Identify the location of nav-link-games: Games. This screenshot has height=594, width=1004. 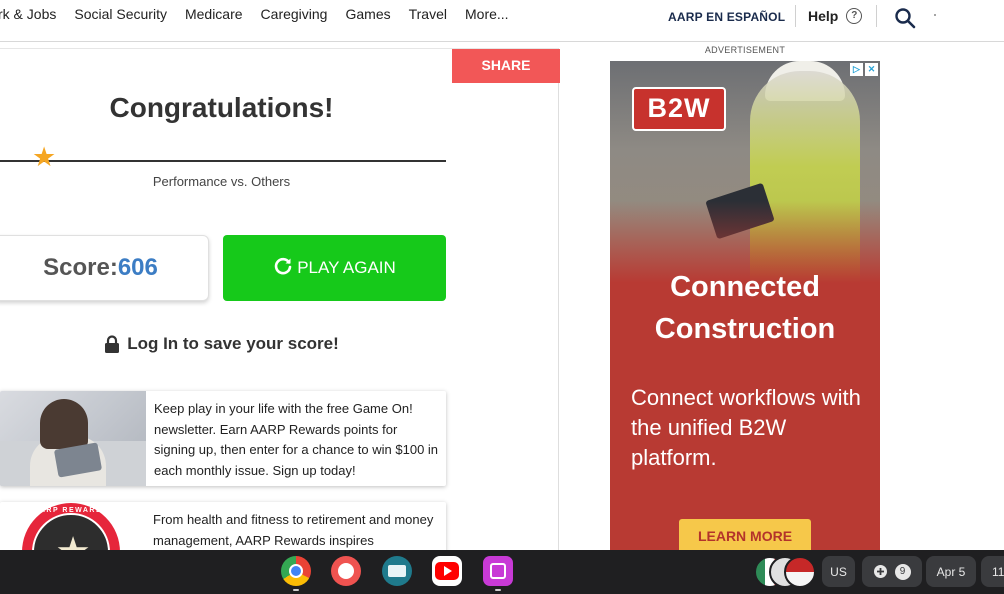
(367, 14).